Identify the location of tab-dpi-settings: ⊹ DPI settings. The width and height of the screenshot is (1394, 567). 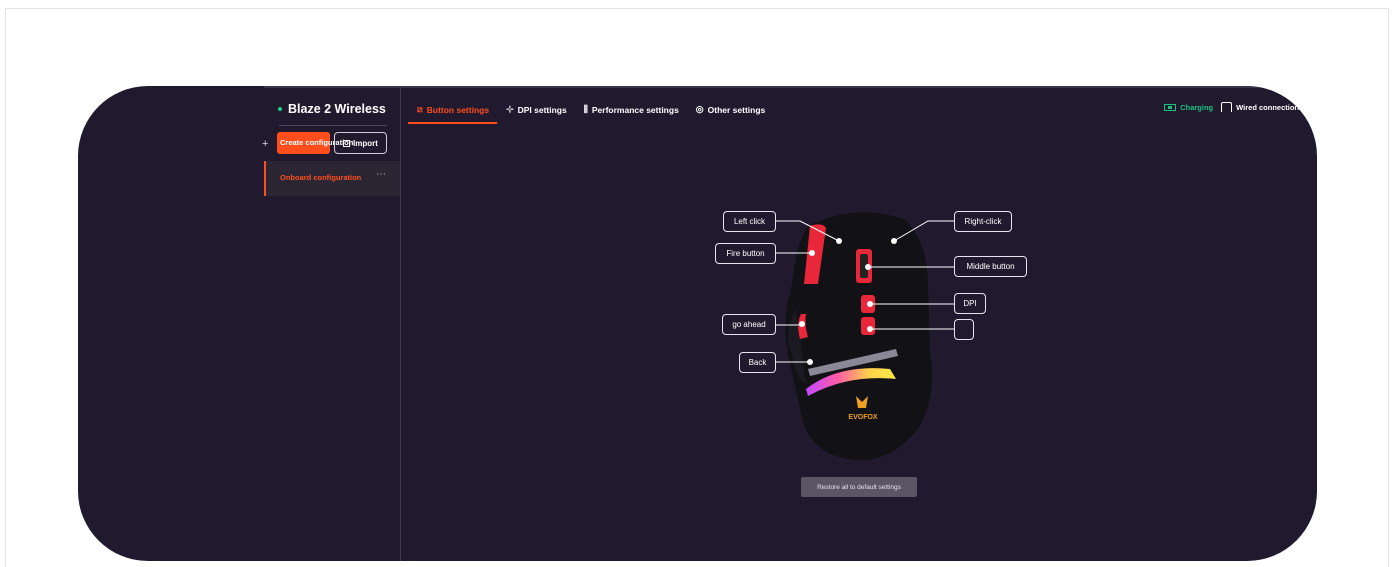
(536, 111).